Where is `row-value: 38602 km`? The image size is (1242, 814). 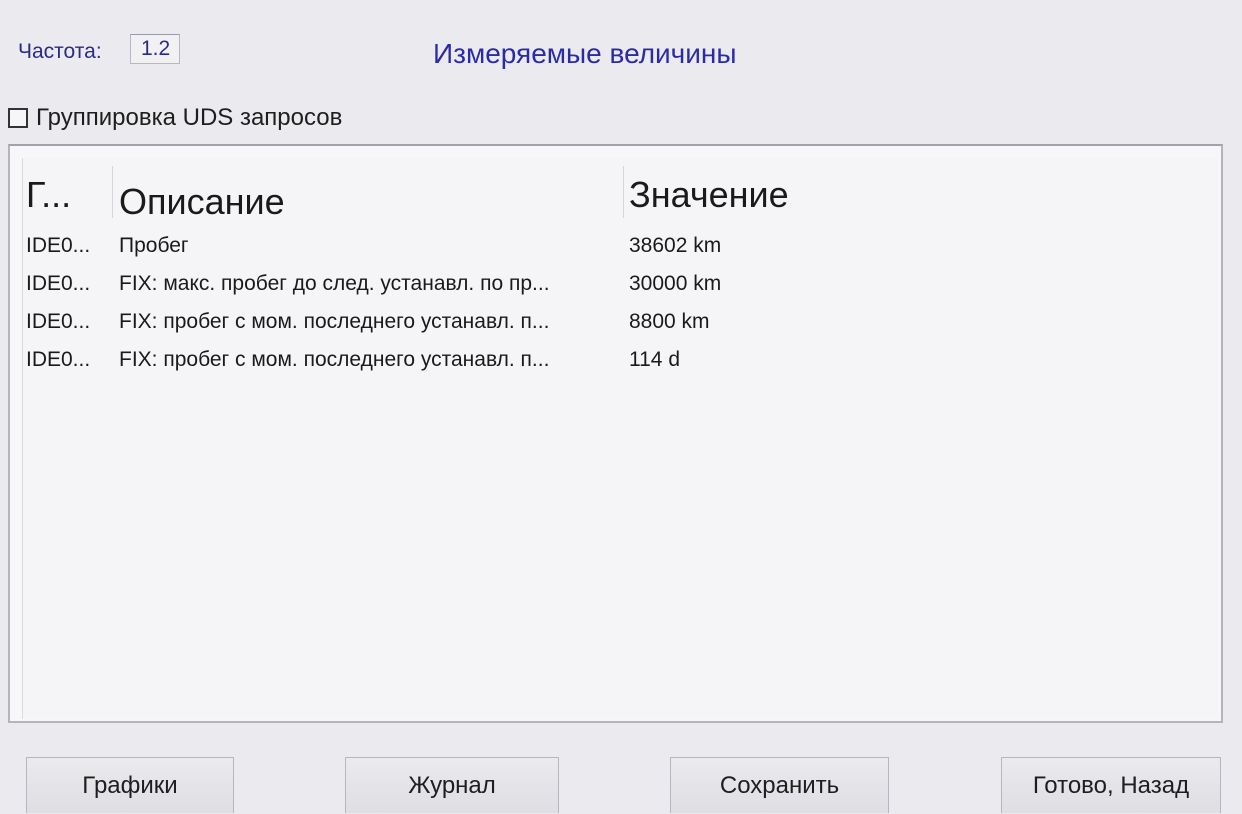 row-value: 38602 km is located at coordinates (675, 245).